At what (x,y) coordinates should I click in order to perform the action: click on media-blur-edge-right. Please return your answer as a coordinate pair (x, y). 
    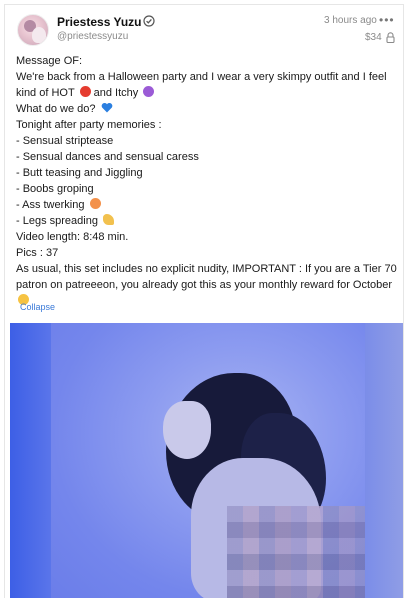
    Looking at the image, I should click on (384, 460).